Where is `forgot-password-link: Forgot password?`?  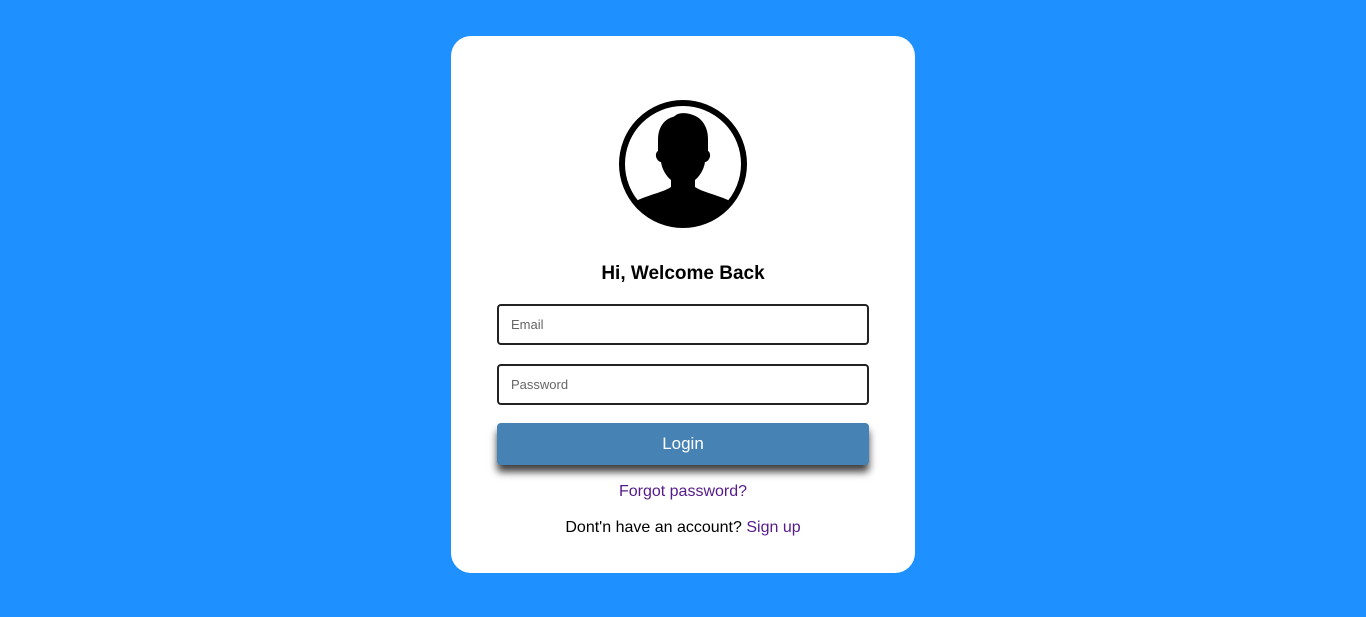 forgot-password-link: Forgot password? is located at coordinates (683, 491).